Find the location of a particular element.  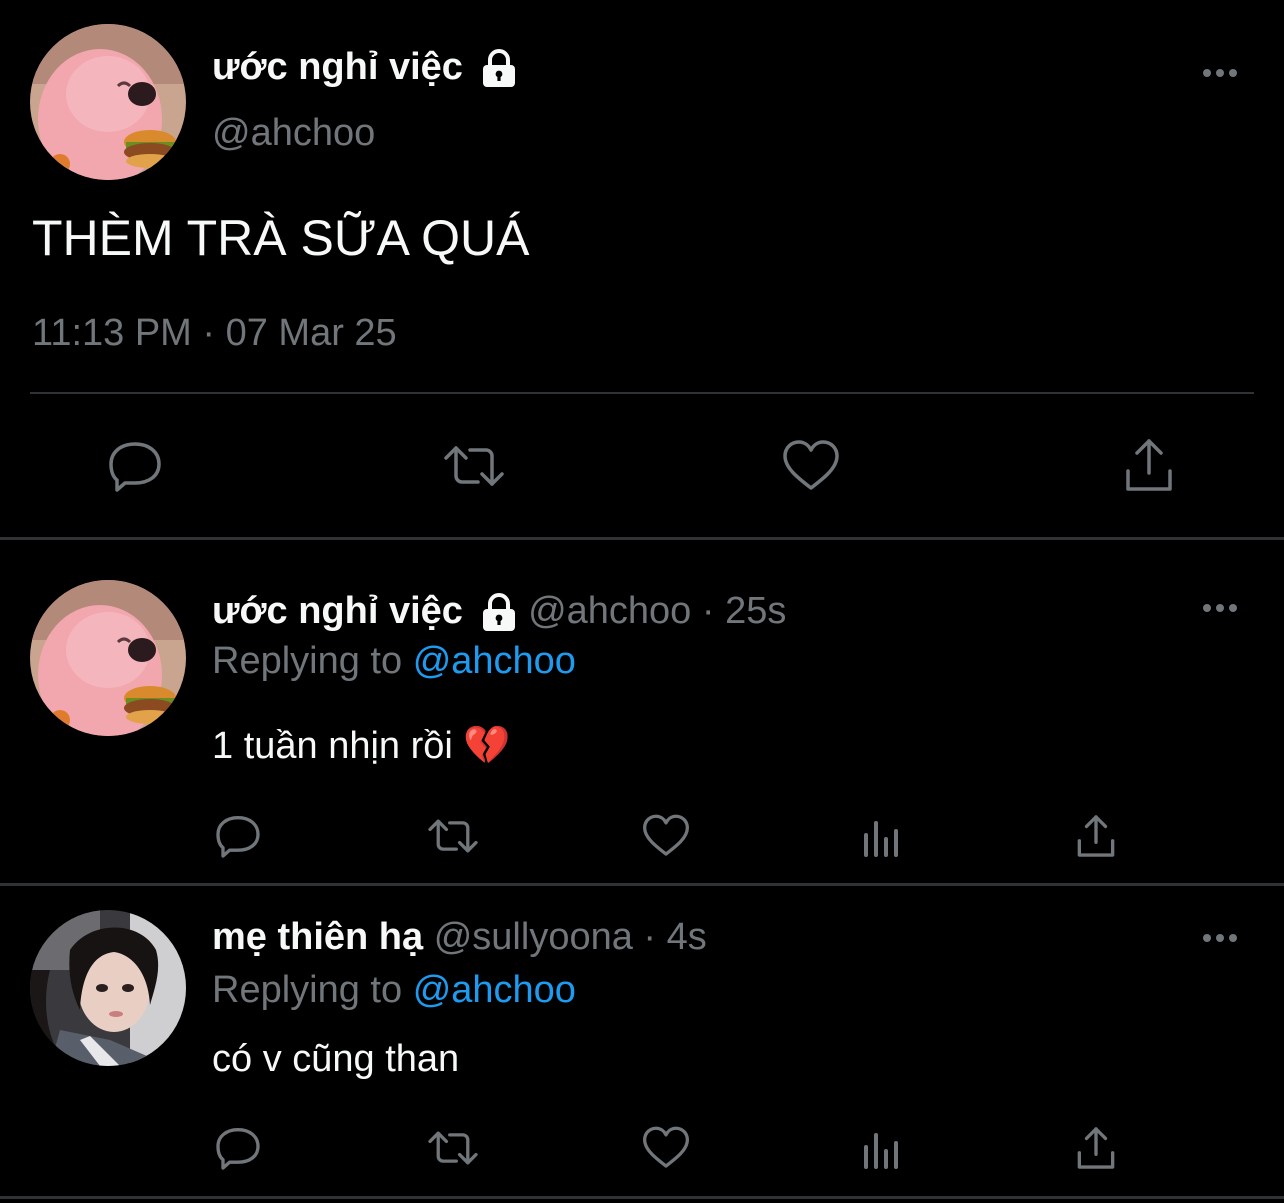

tweet-text-row: 1 tuần nhịn rồi 💔 is located at coordinates (361, 745).